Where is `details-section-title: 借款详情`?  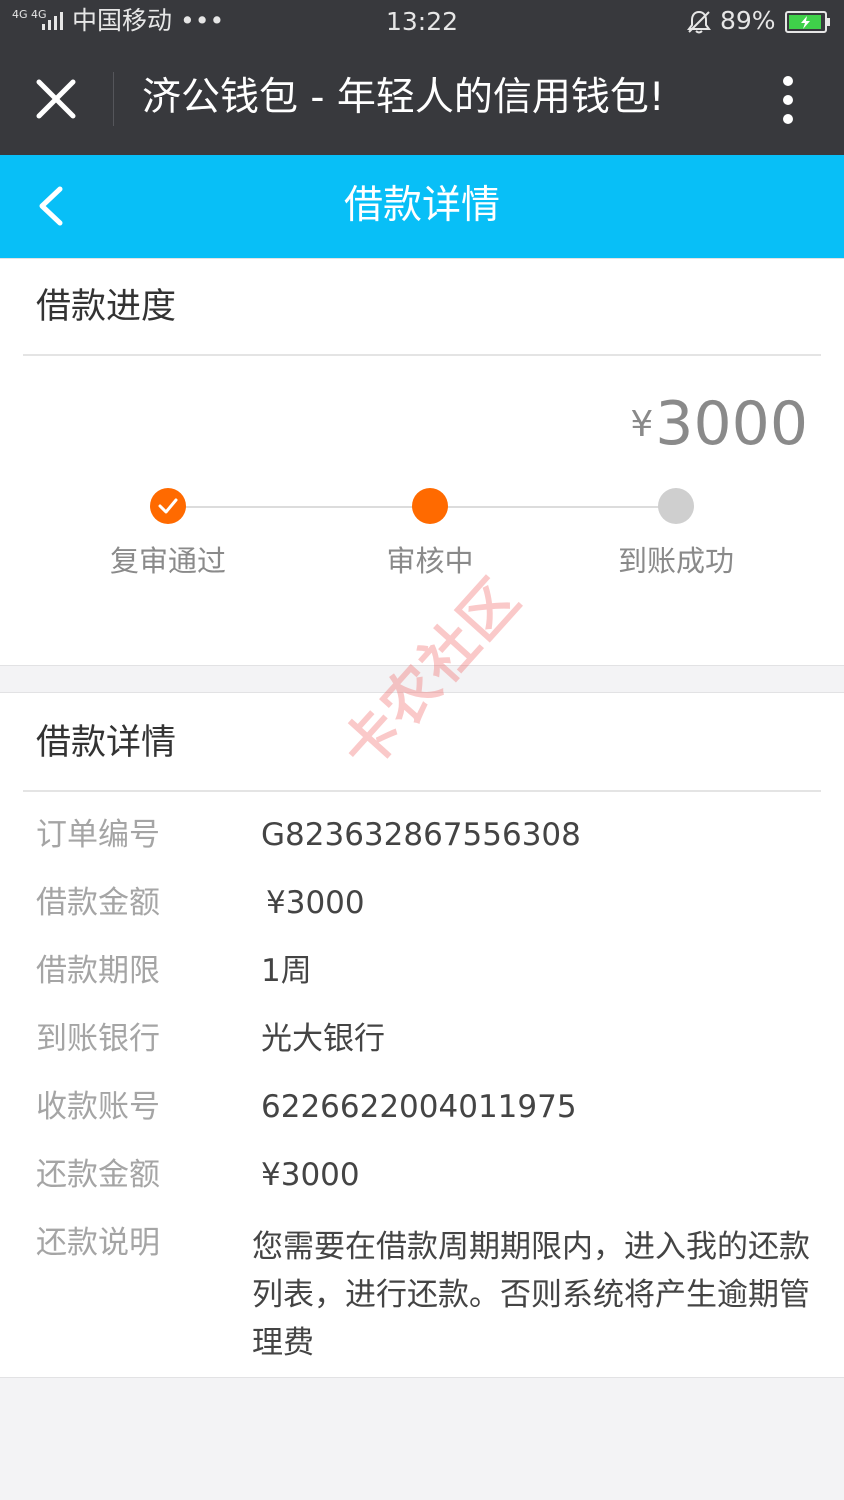
details-section-title: 借款详情 is located at coordinates (106, 743).